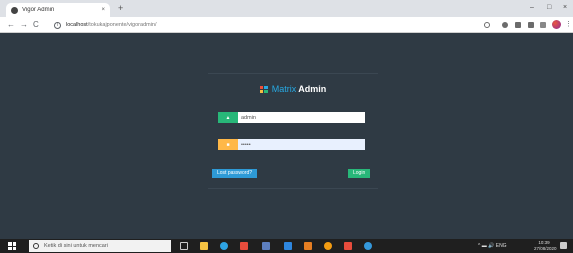 The image size is (573, 253). Describe the element at coordinates (58, 10) in the screenshot. I see `browser-tab: Vigor Admin ×` at that location.